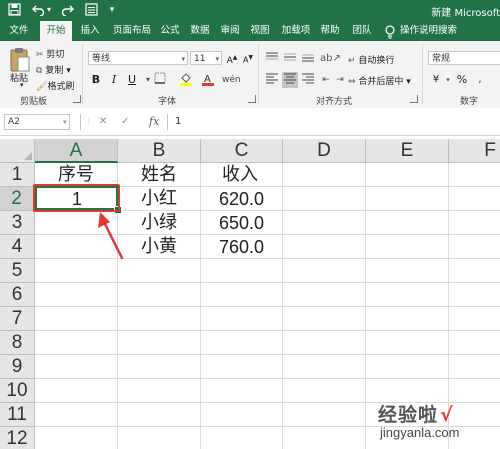 Image resolution: width=500 pixels, height=449 pixels. What do you see at coordinates (40, 55) in the screenshot?
I see `scissors-icon: ✂` at bounding box center [40, 55].